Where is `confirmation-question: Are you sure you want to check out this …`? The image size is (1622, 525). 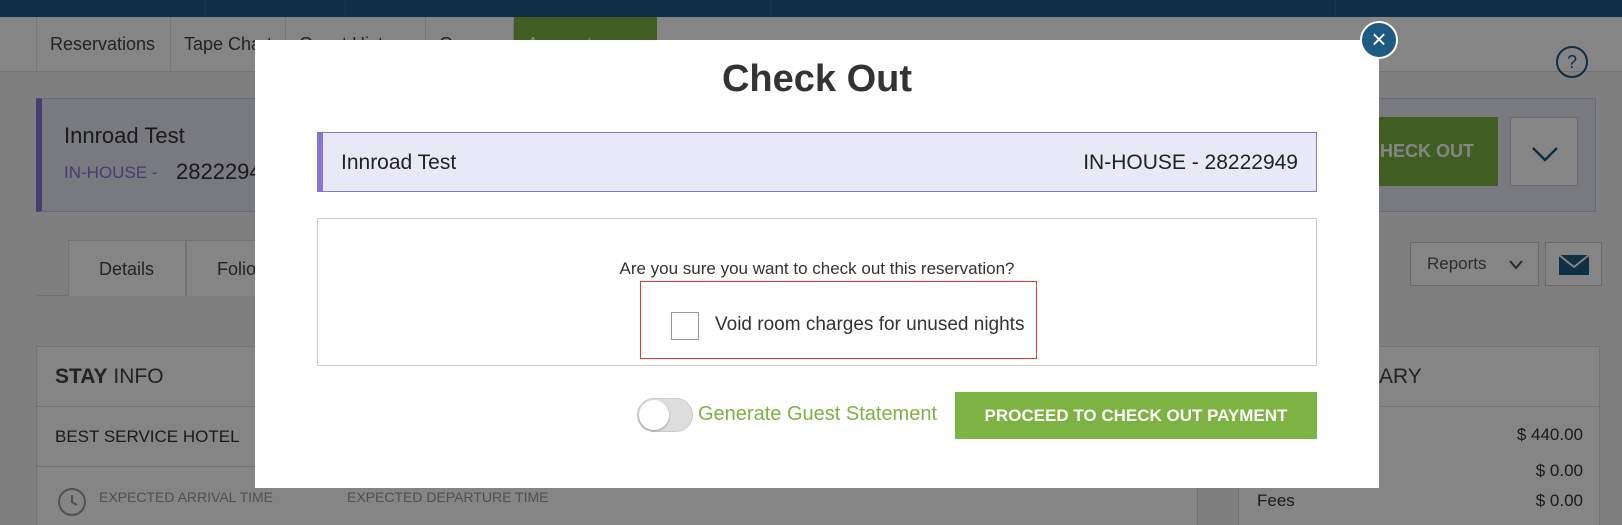
confirmation-question: Are you sure you want to check out this … is located at coordinates (817, 268).